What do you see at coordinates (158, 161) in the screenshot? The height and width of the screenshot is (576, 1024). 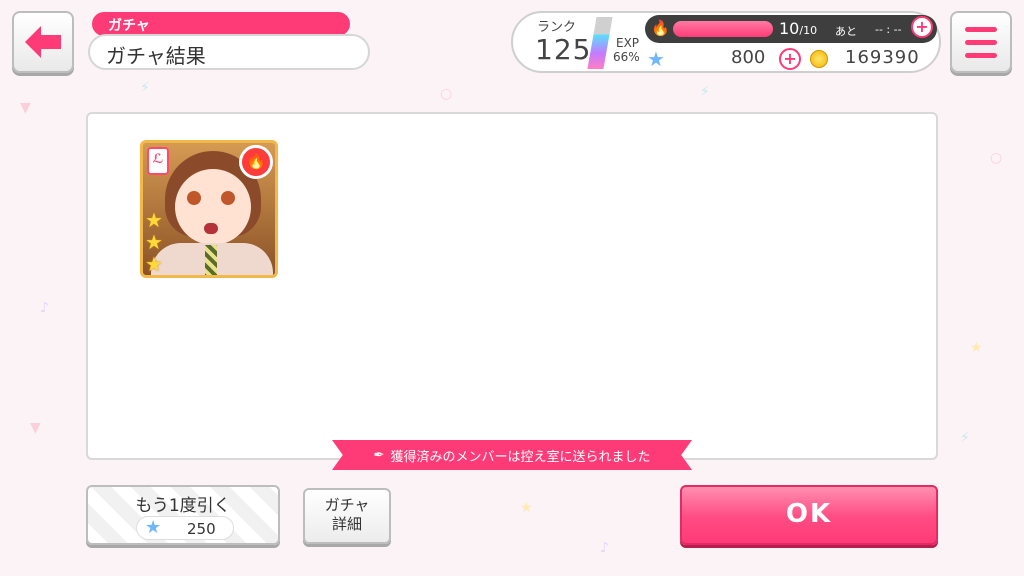 I see `band-icon: ℒ` at bounding box center [158, 161].